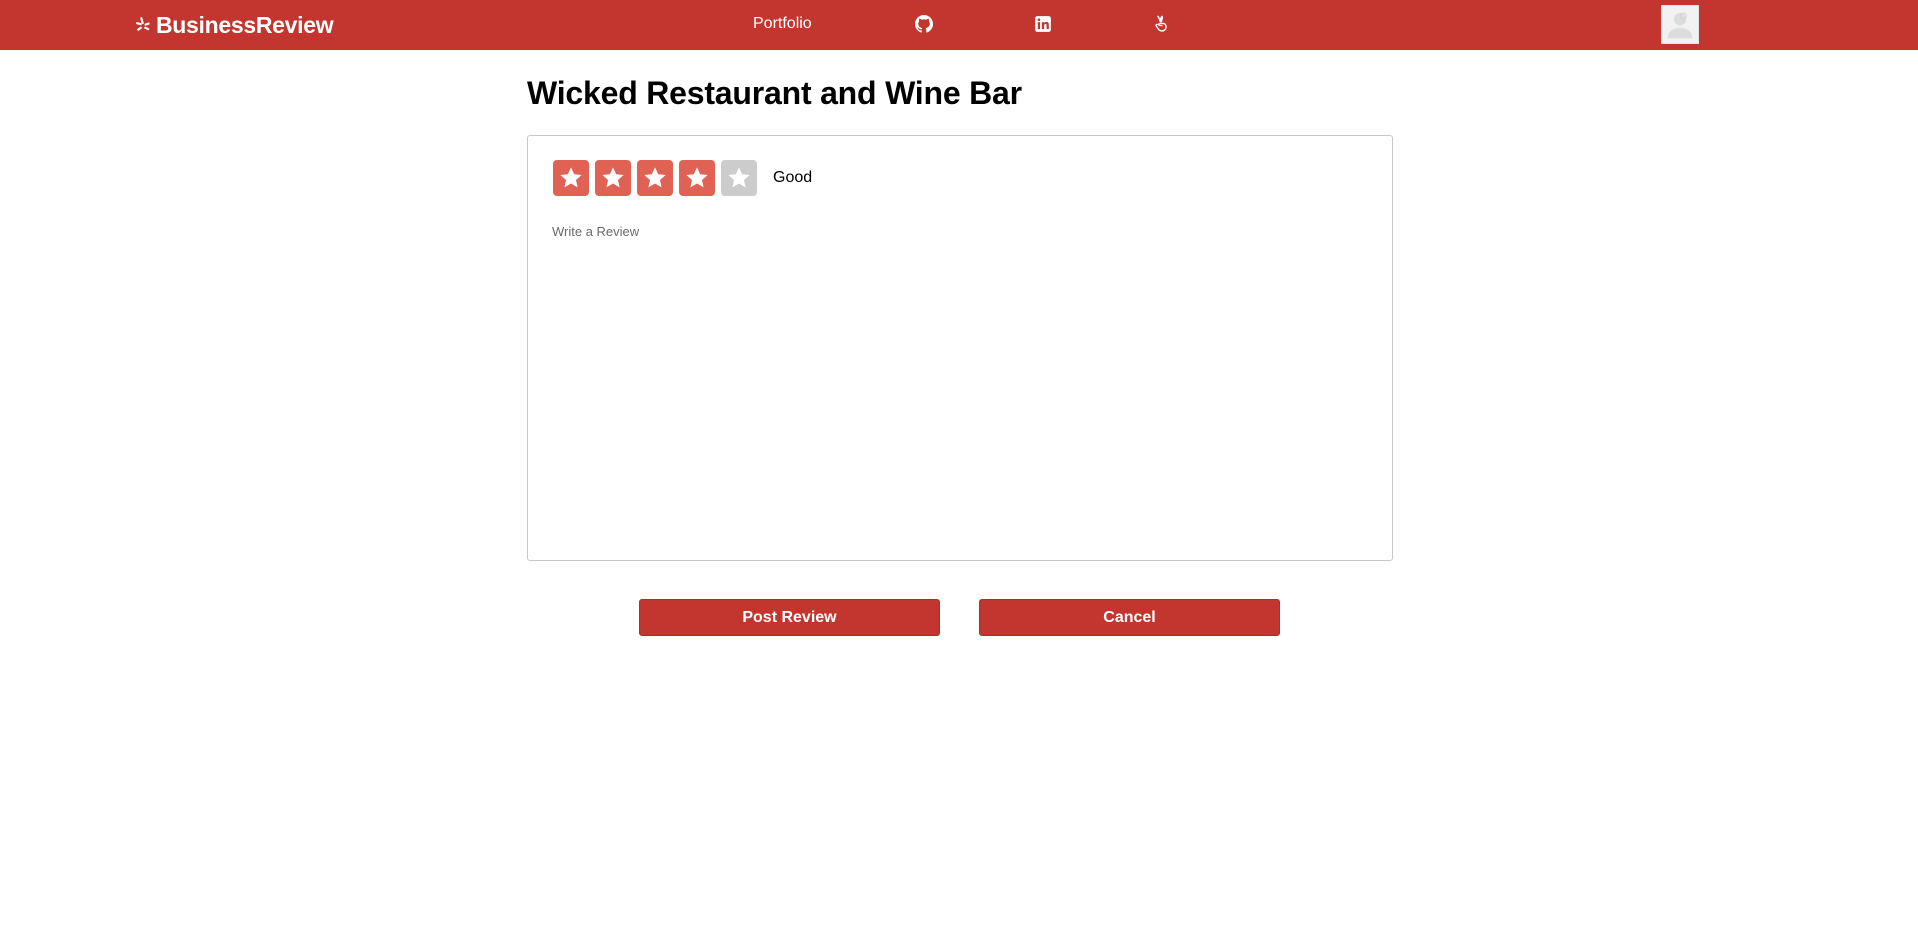 The height and width of the screenshot is (944, 1918). I want to click on star-rating, so click(655, 178).